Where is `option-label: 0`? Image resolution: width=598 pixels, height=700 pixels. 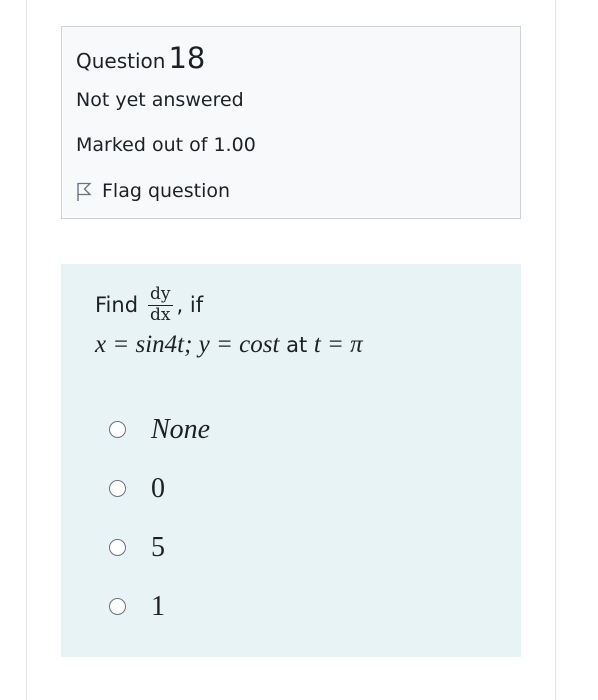 option-label: 0 is located at coordinates (158, 488).